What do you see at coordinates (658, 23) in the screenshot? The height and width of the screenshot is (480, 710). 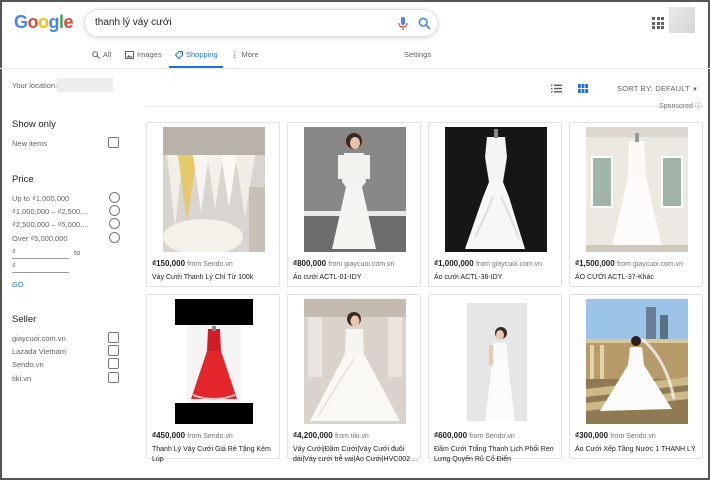 I see `apps-grid-icon` at bounding box center [658, 23].